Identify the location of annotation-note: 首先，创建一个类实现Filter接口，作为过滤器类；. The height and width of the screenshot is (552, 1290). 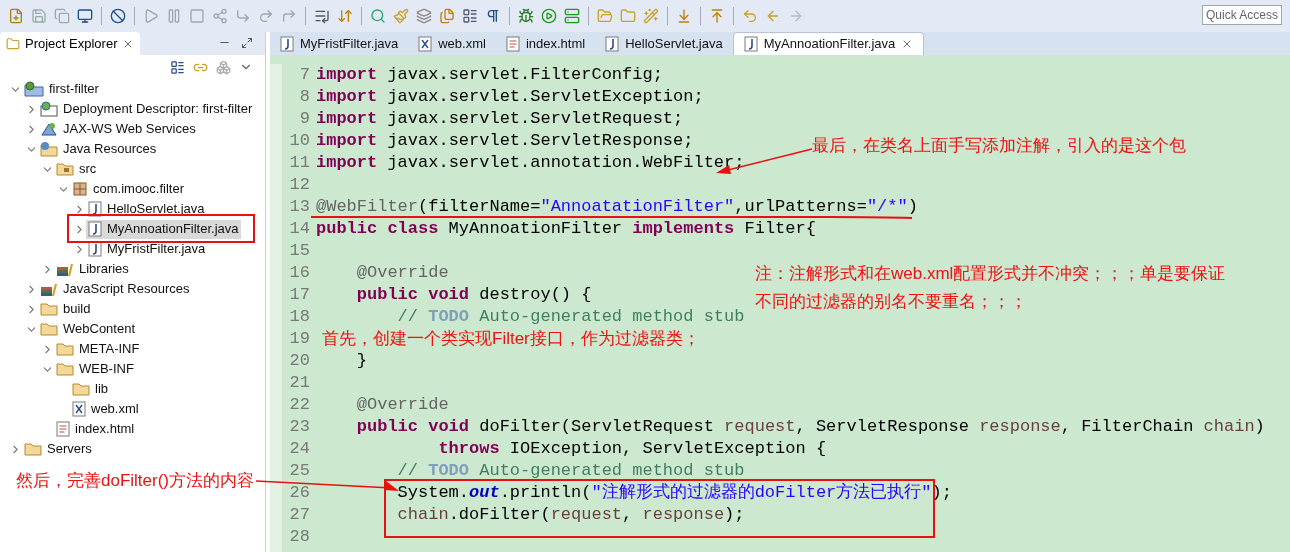
(511, 339).